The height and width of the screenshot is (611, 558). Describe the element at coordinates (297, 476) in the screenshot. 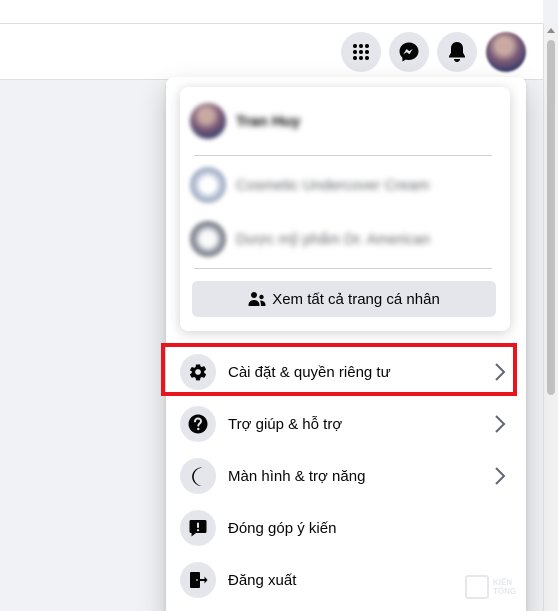

I see `menu-label-display-accessibility: Màn hình & trợ năng` at that location.